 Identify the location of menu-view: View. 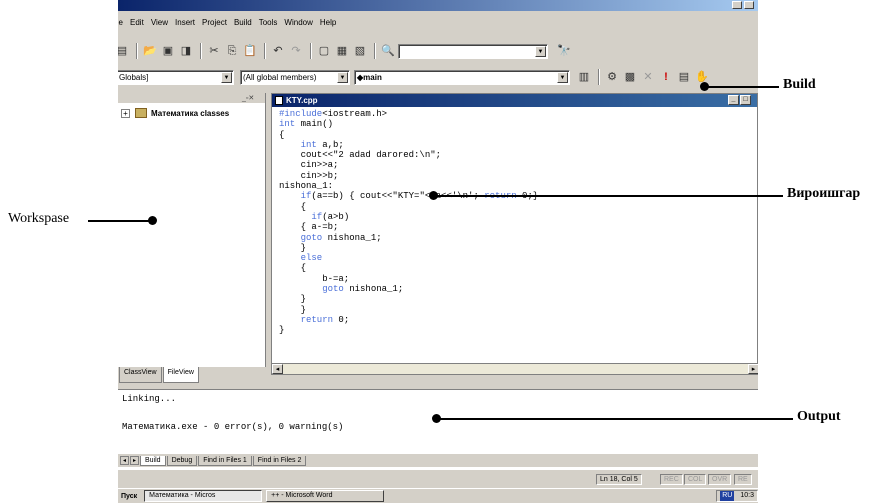
(159, 22).